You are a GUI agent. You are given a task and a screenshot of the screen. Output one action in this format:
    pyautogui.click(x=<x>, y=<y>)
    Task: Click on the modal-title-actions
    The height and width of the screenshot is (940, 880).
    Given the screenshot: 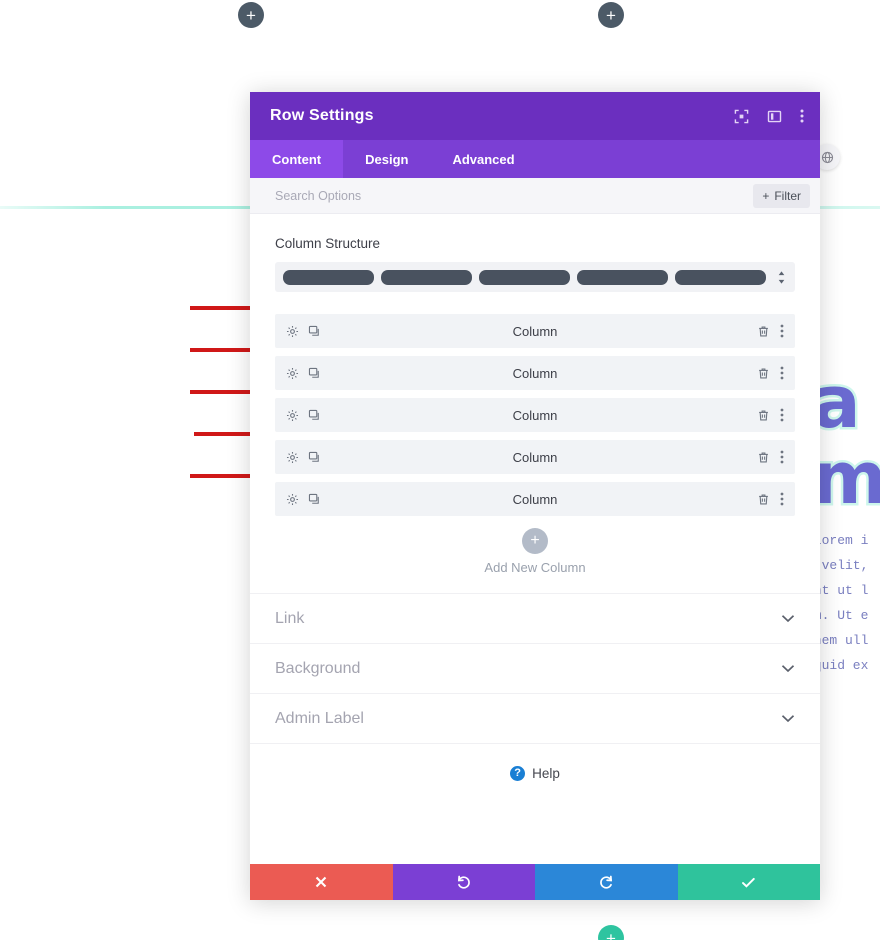 What is the action you would take?
    pyautogui.click(x=769, y=116)
    